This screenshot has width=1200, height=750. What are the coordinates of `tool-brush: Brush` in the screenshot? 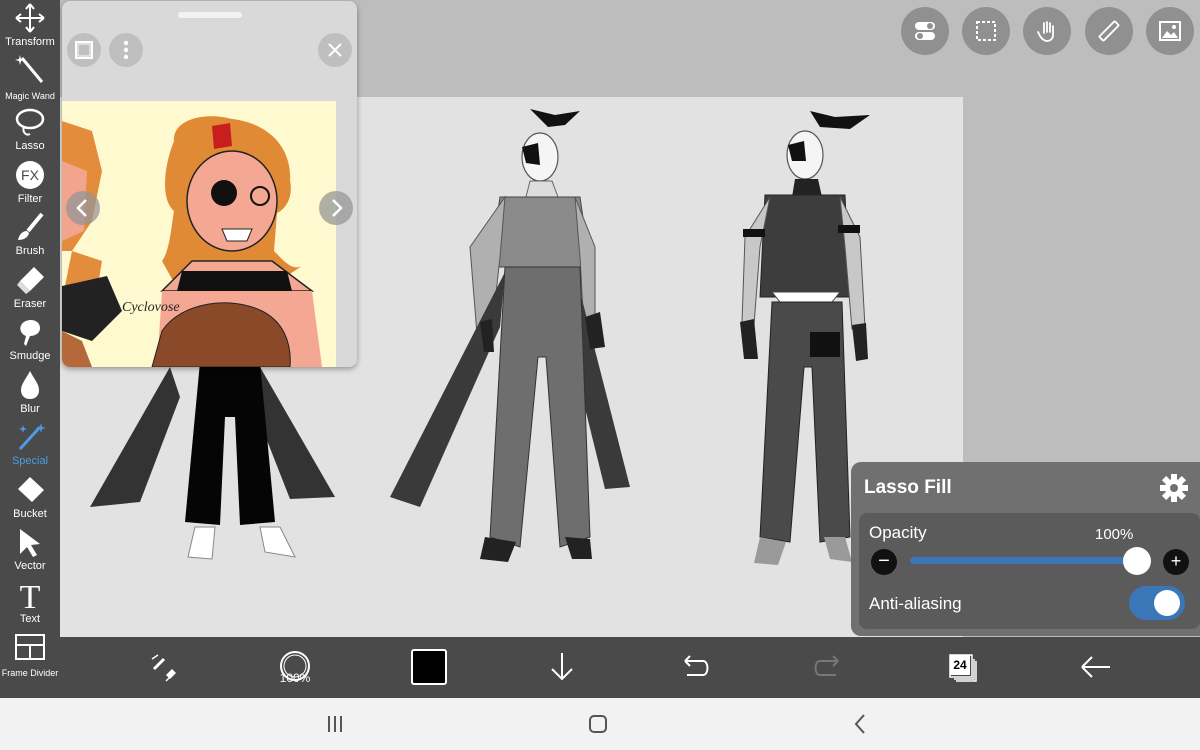 It's located at (30, 235).